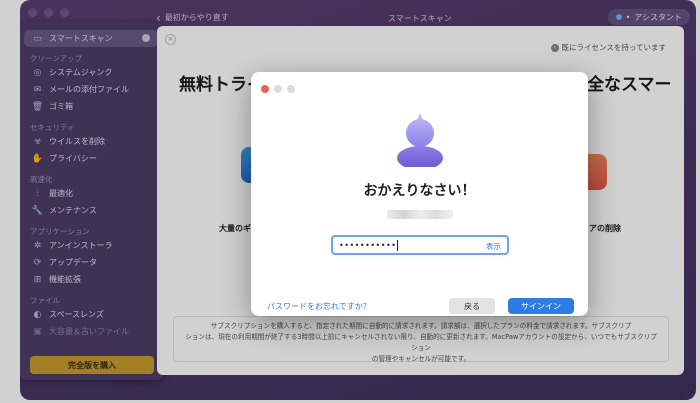  What do you see at coordinates (420, 140) in the screenshot?
I see `user-avatar-icon` at bounding box center [420, 140].